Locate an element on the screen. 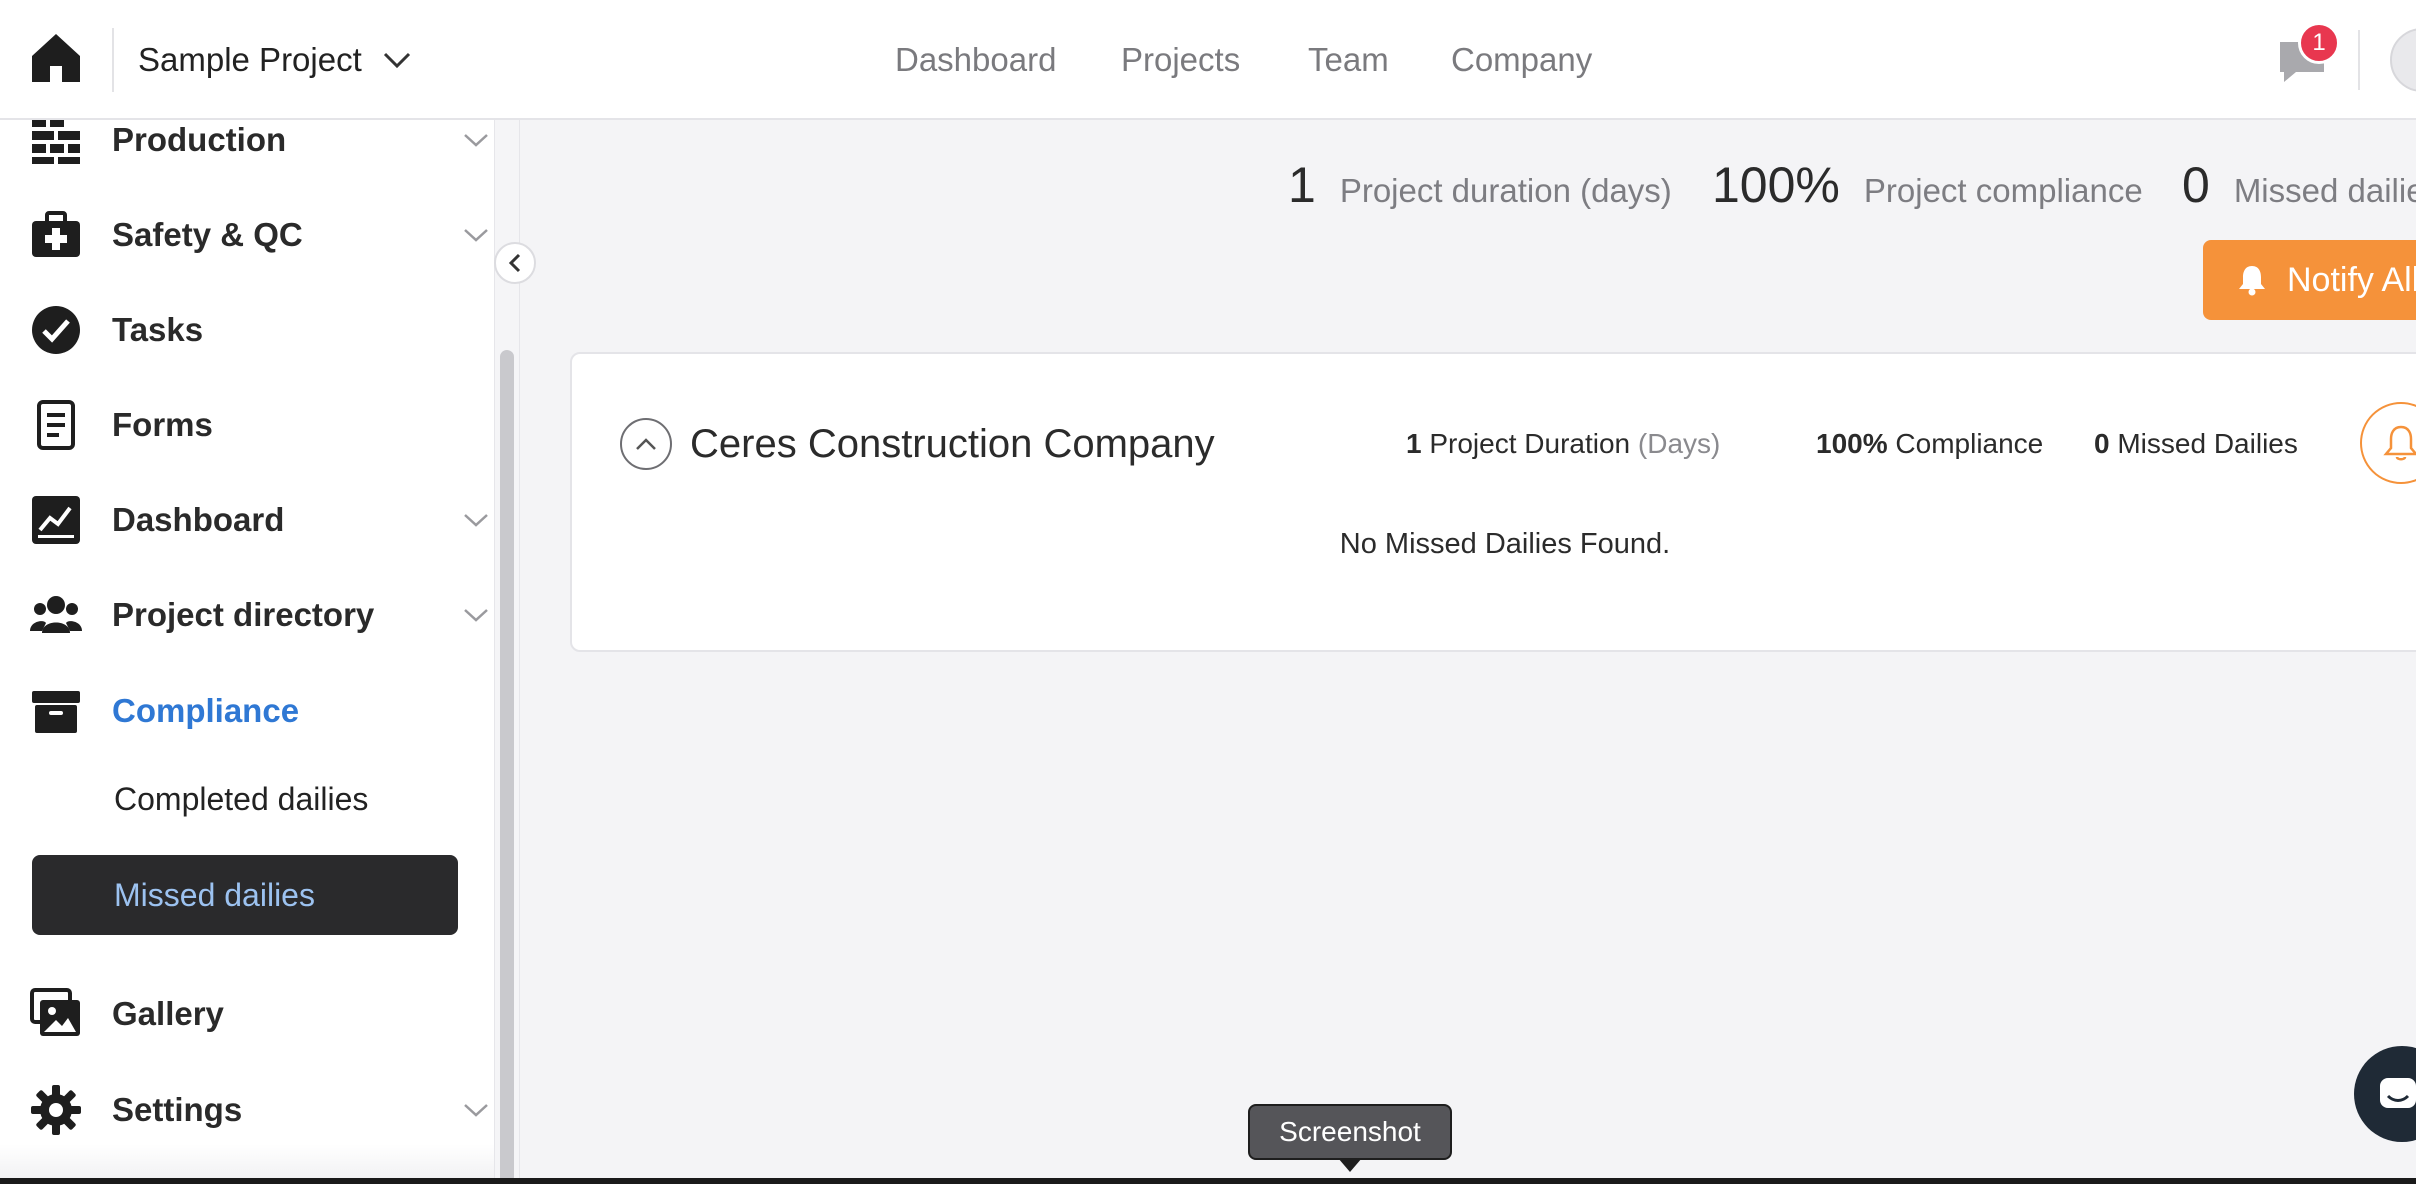 The image size is (2416, 1184). collapse-sidebar-button is located at coordinates (515, 263).